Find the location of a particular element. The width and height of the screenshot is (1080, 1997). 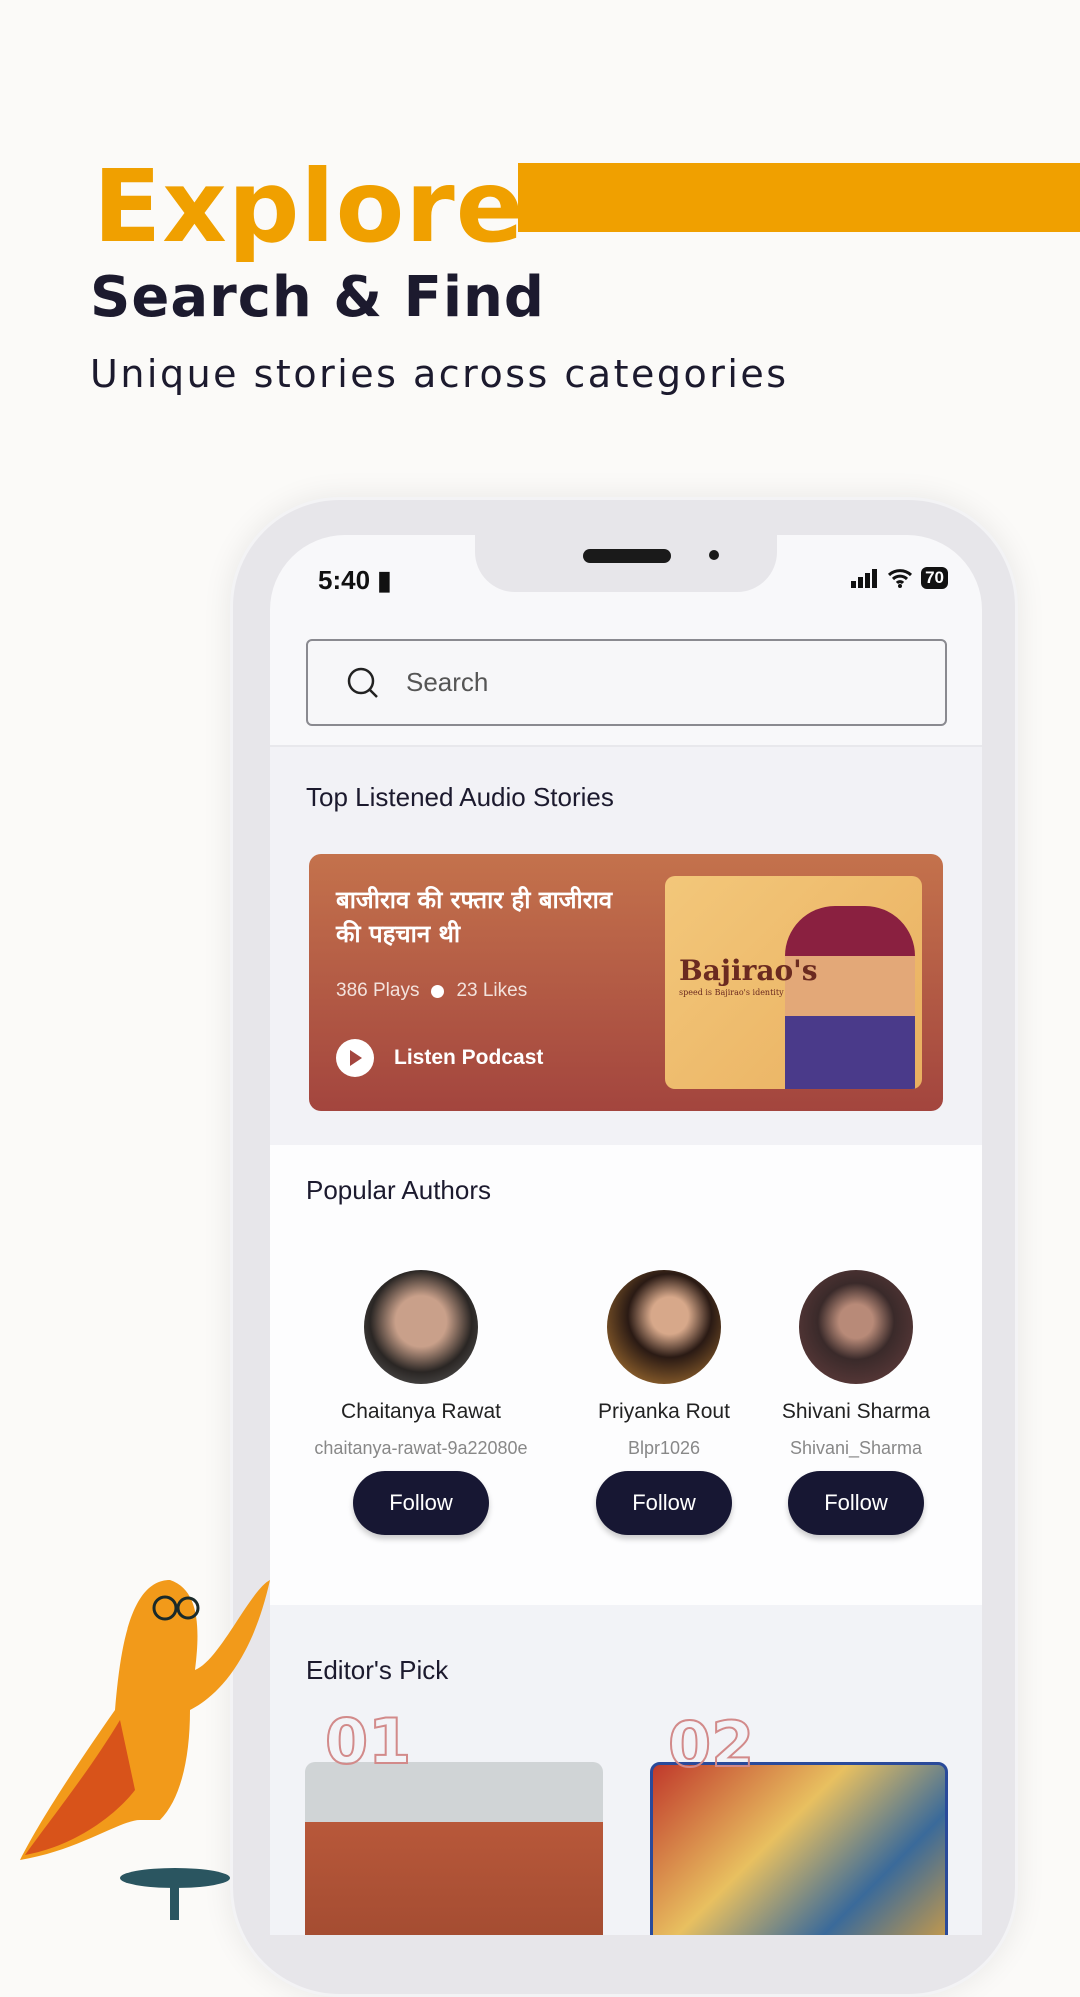

rank-number: 01 is located at coordinates (368, 1741).